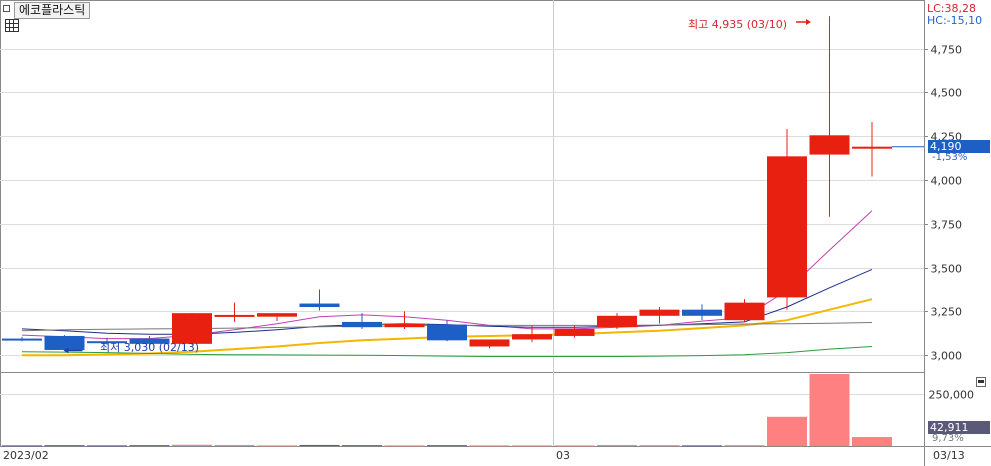 The image size is (991, 466). Describe the element at coordinates (947, 181) in the screenshot. I see `price-tick-label: 4,000` at that location.